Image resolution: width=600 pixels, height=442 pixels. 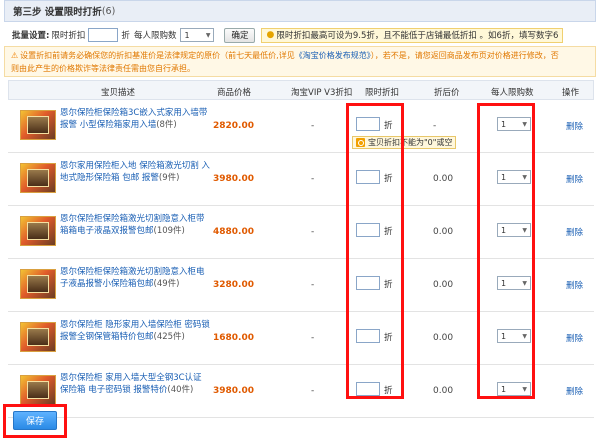 I want to click on batch-limit-value: 1, so click(x=187, y=35).